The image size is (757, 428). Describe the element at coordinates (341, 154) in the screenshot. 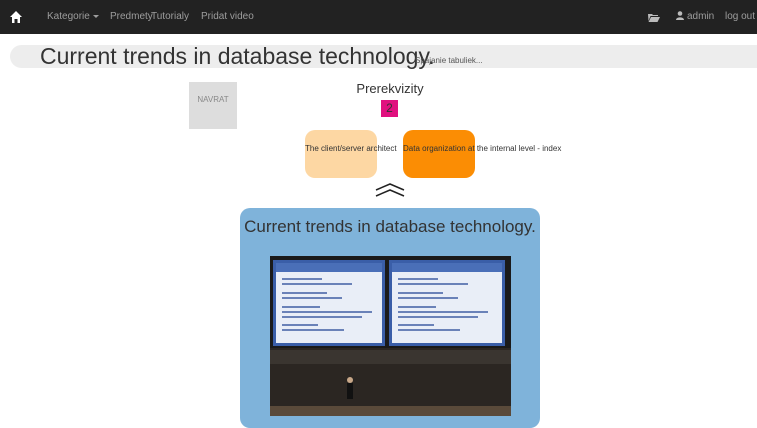

I see `prerequisite-card-client-server` at that location.